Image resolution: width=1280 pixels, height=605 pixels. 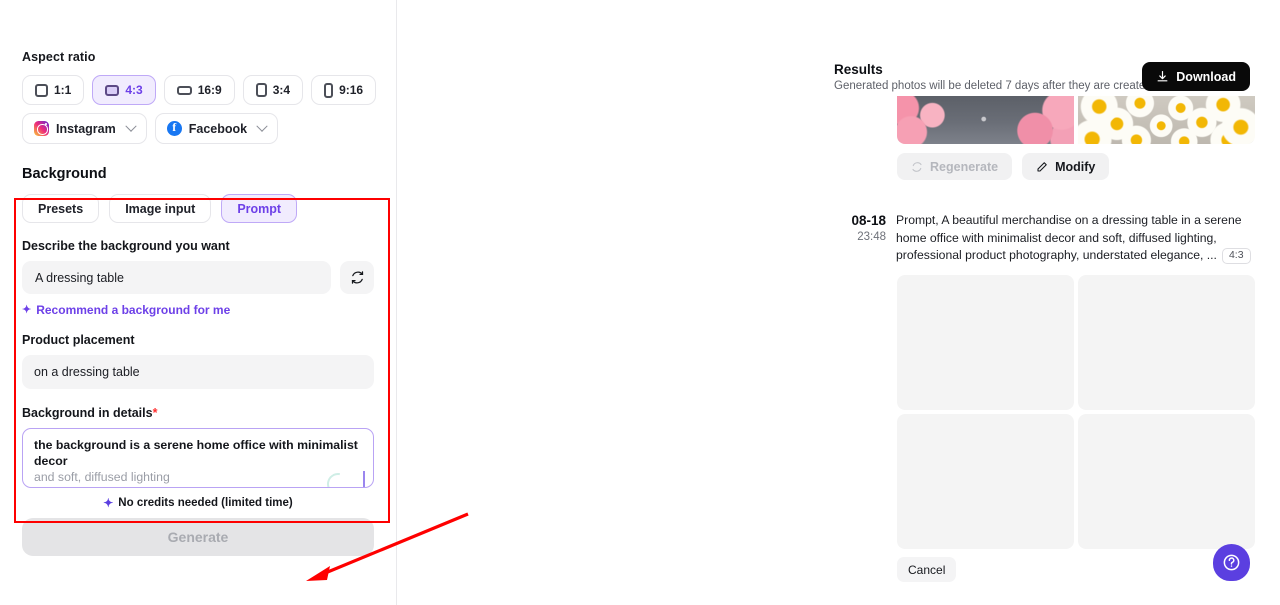 I want to click on modify-button-label: Modify, so click(x=1075, y=166).